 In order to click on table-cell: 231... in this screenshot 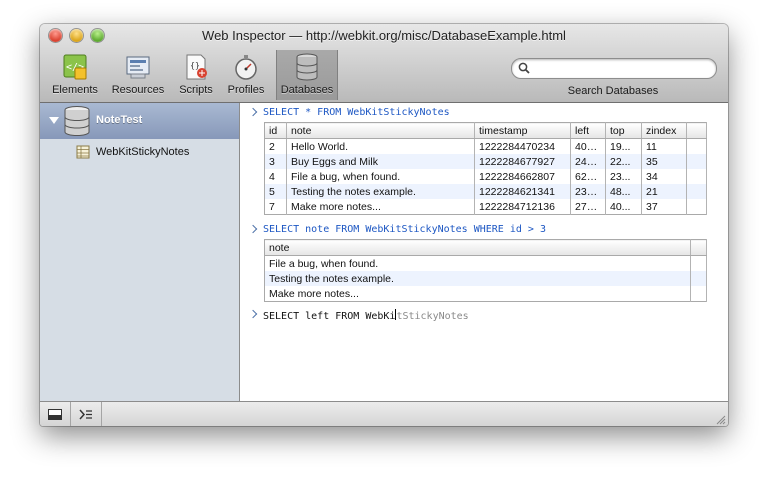, I will do `click(588, 191)`.